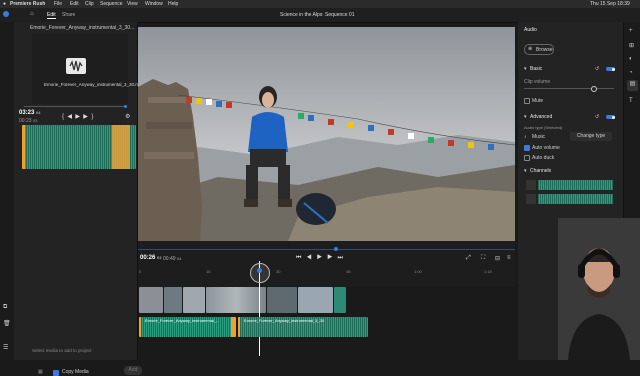 Image resolution: width=640 pixels, height=376 pixels. I want to click on empty-media-text: Select media to add to project, so click(62, 350).